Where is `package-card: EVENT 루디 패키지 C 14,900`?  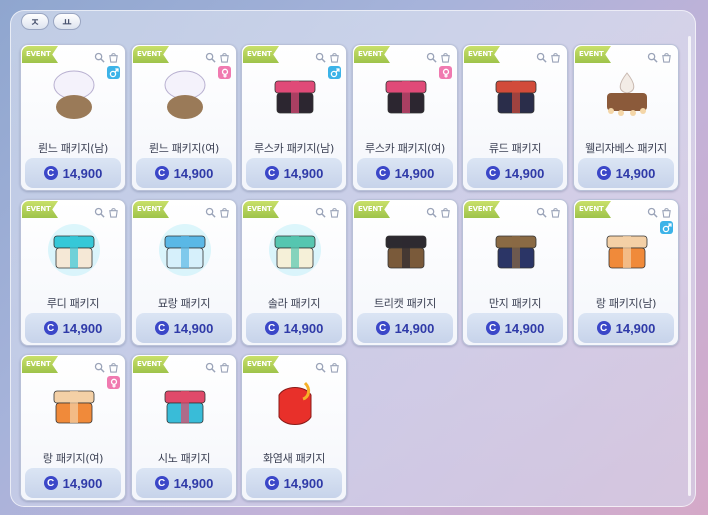 package-card: EVENT 루디 패키지 C 14,900 is located at coordinates (73, 272).